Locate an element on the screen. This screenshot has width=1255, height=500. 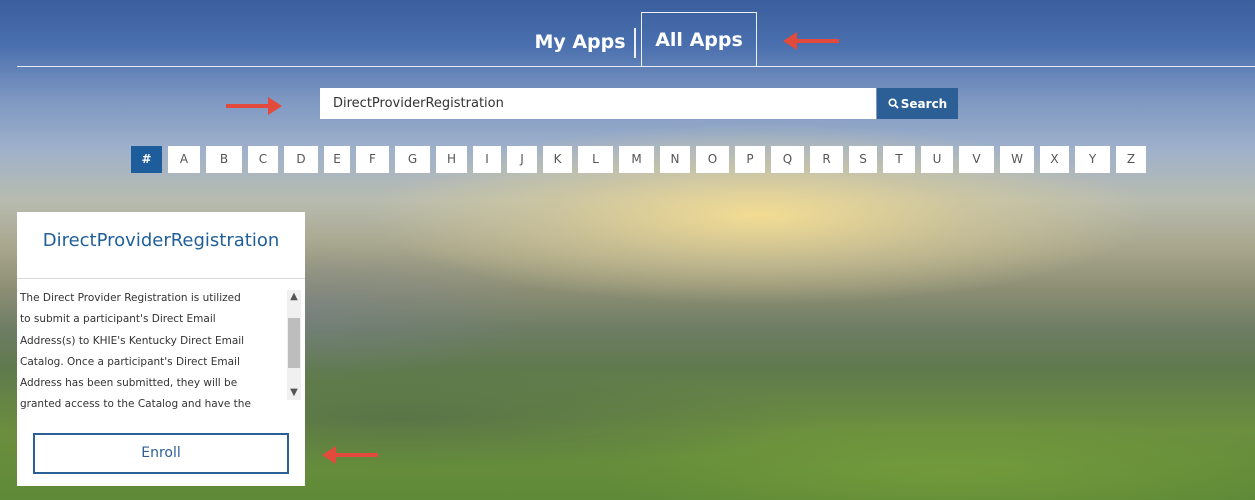
scrollbar-thumb is located at coordinates (294, 343).